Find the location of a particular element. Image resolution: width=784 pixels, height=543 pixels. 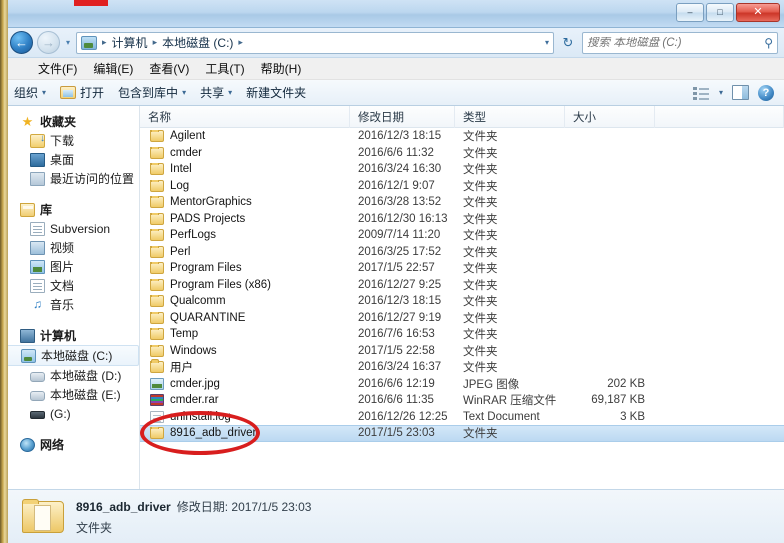

chevron-down-icon: ▾ is located at coordinates (184, 92).